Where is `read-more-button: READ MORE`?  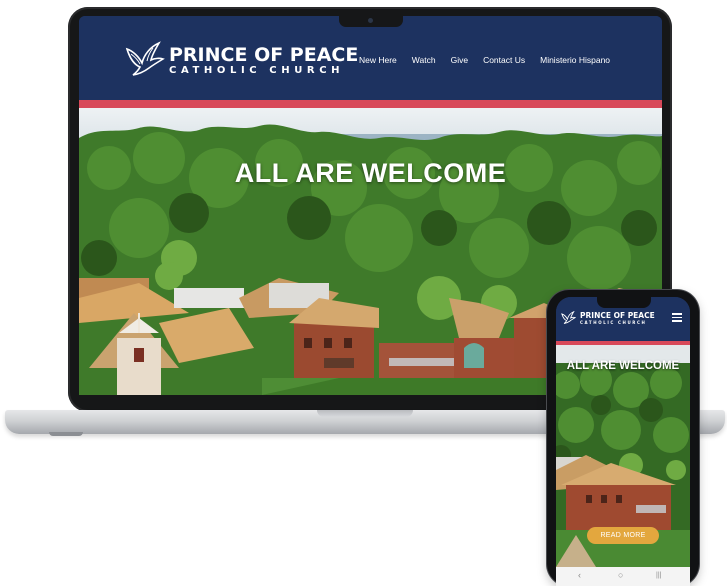 read-more-button: READ MORE is located at coordinates (623, 535).